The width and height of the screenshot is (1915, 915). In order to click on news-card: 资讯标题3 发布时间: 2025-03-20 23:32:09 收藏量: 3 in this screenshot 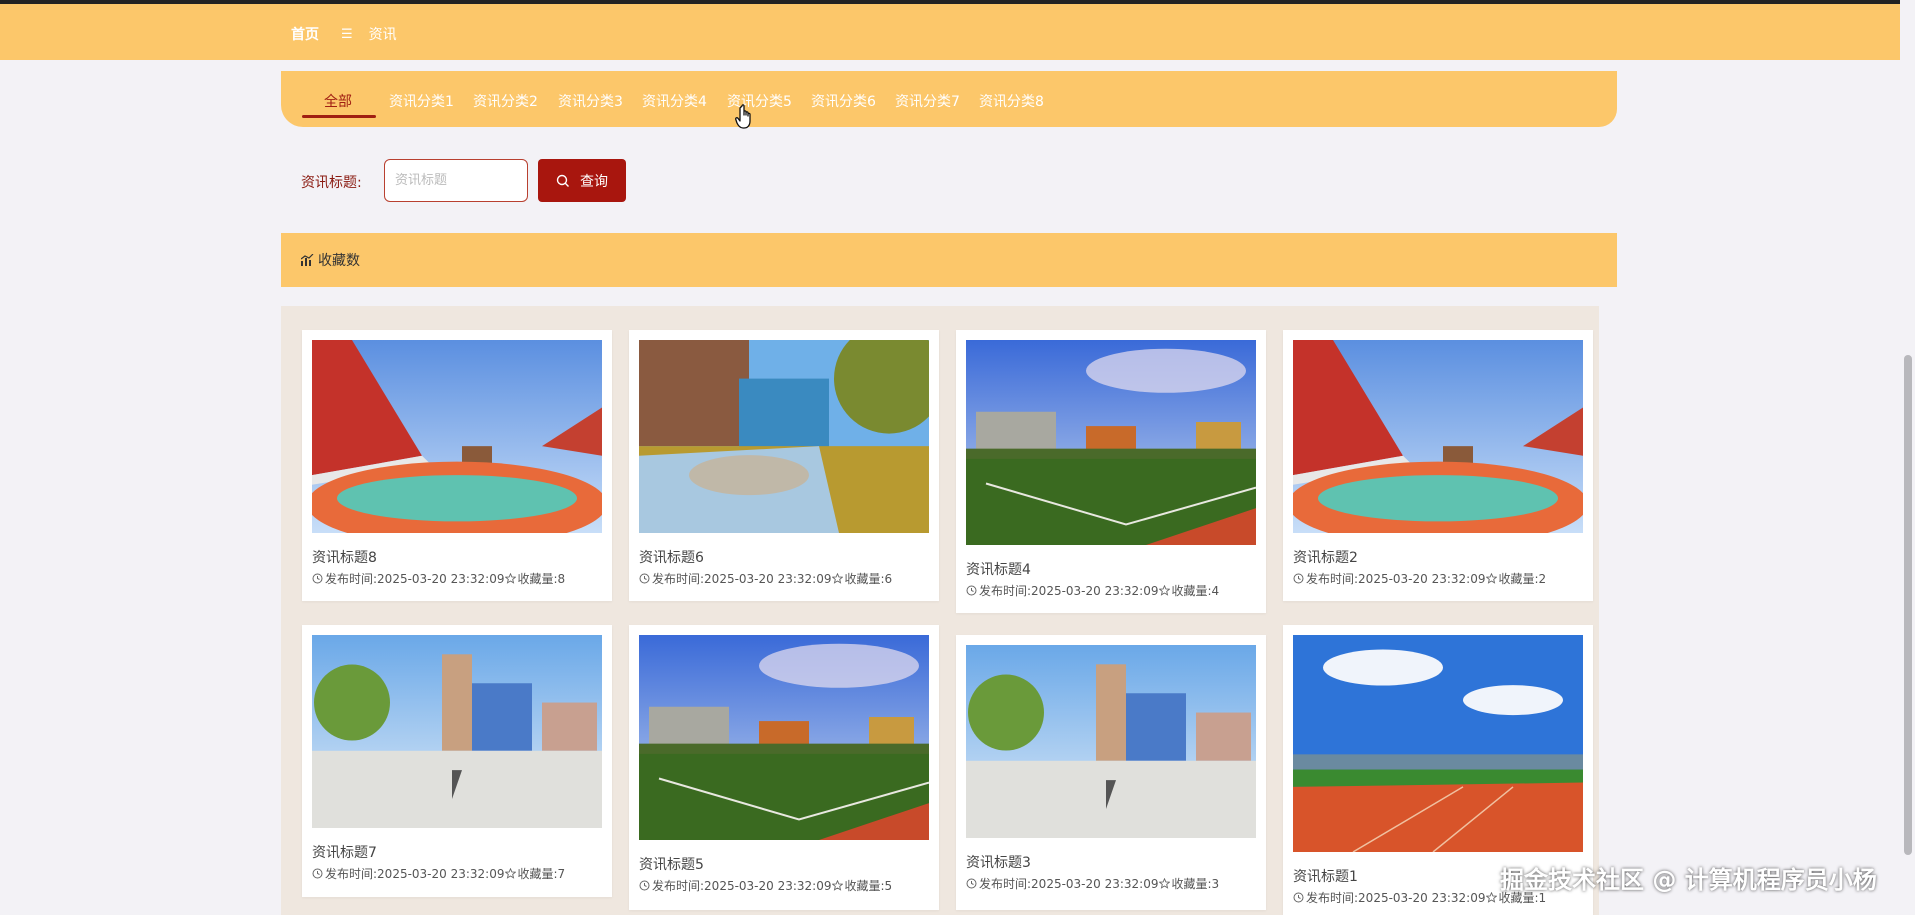, I will do `click(1111, 772)`.